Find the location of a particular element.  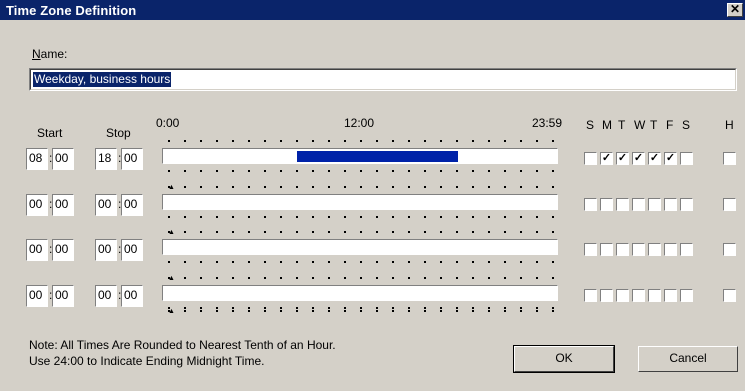

name-input-value: Weekday, business hours is located at coordinates (102, 79).